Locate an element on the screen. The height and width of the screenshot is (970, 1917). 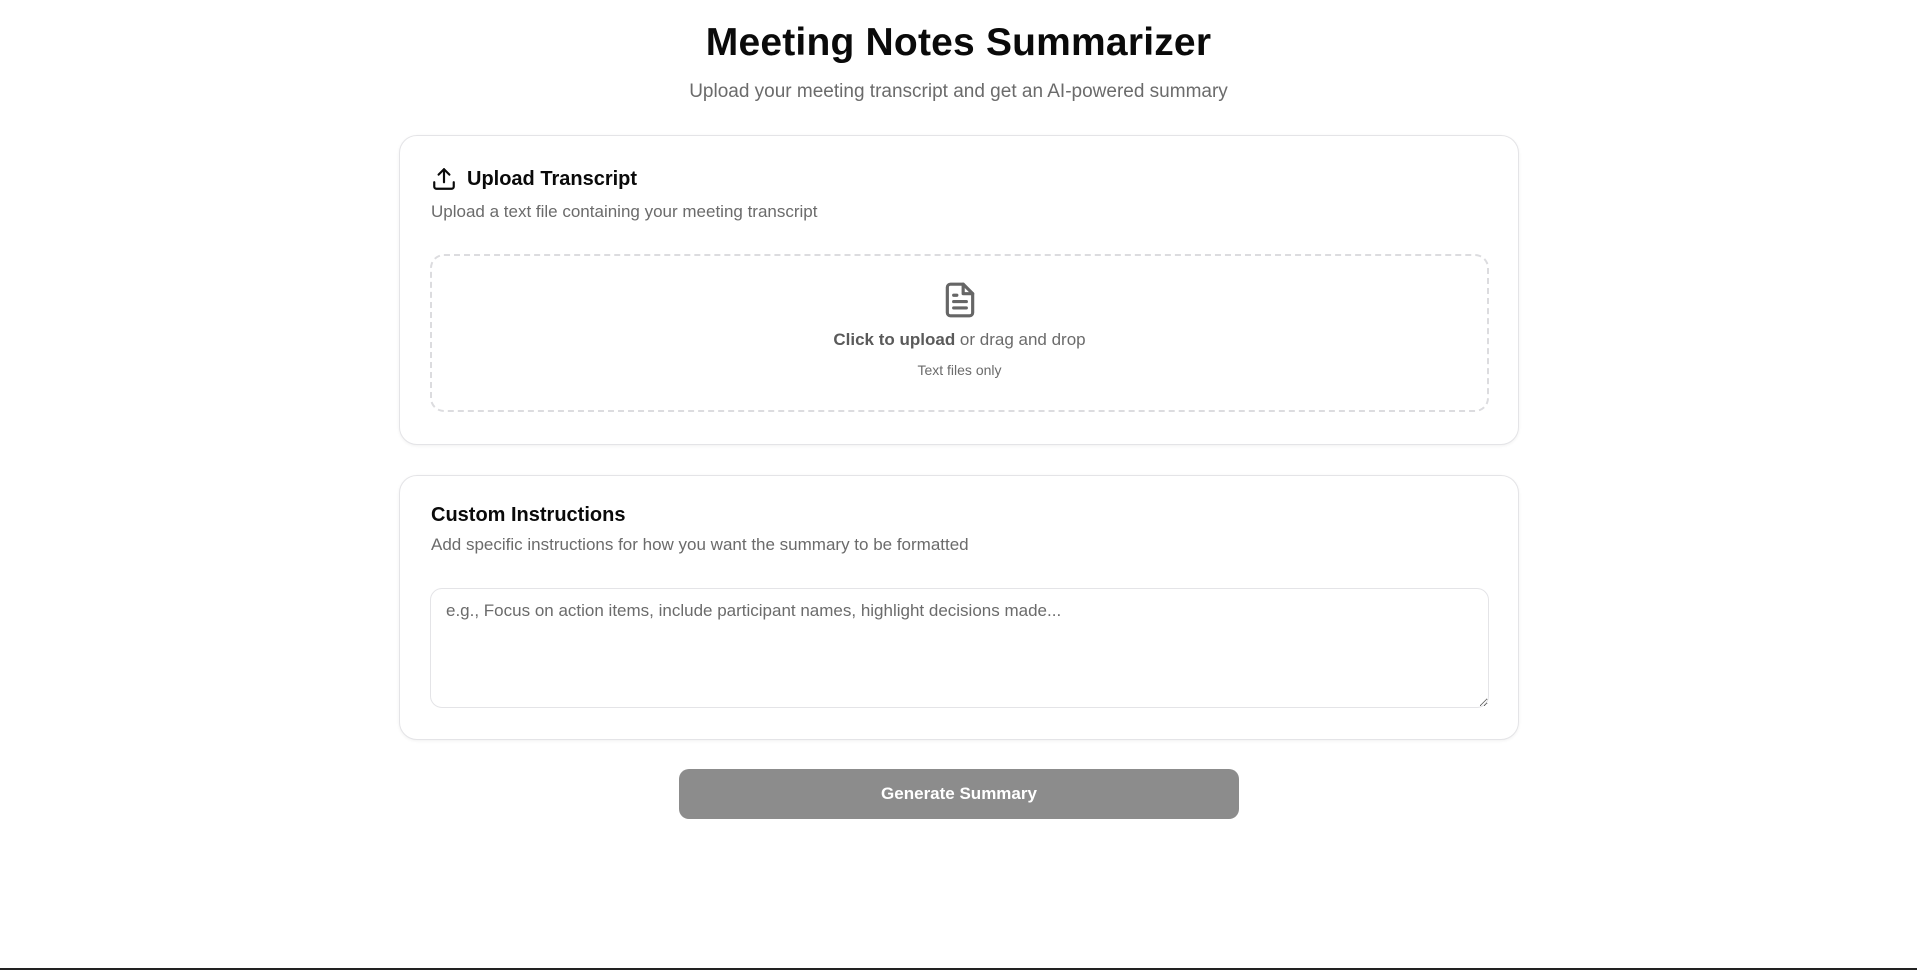
instructions-card-header: Custom Instructions is located at coordinates (528, 515).